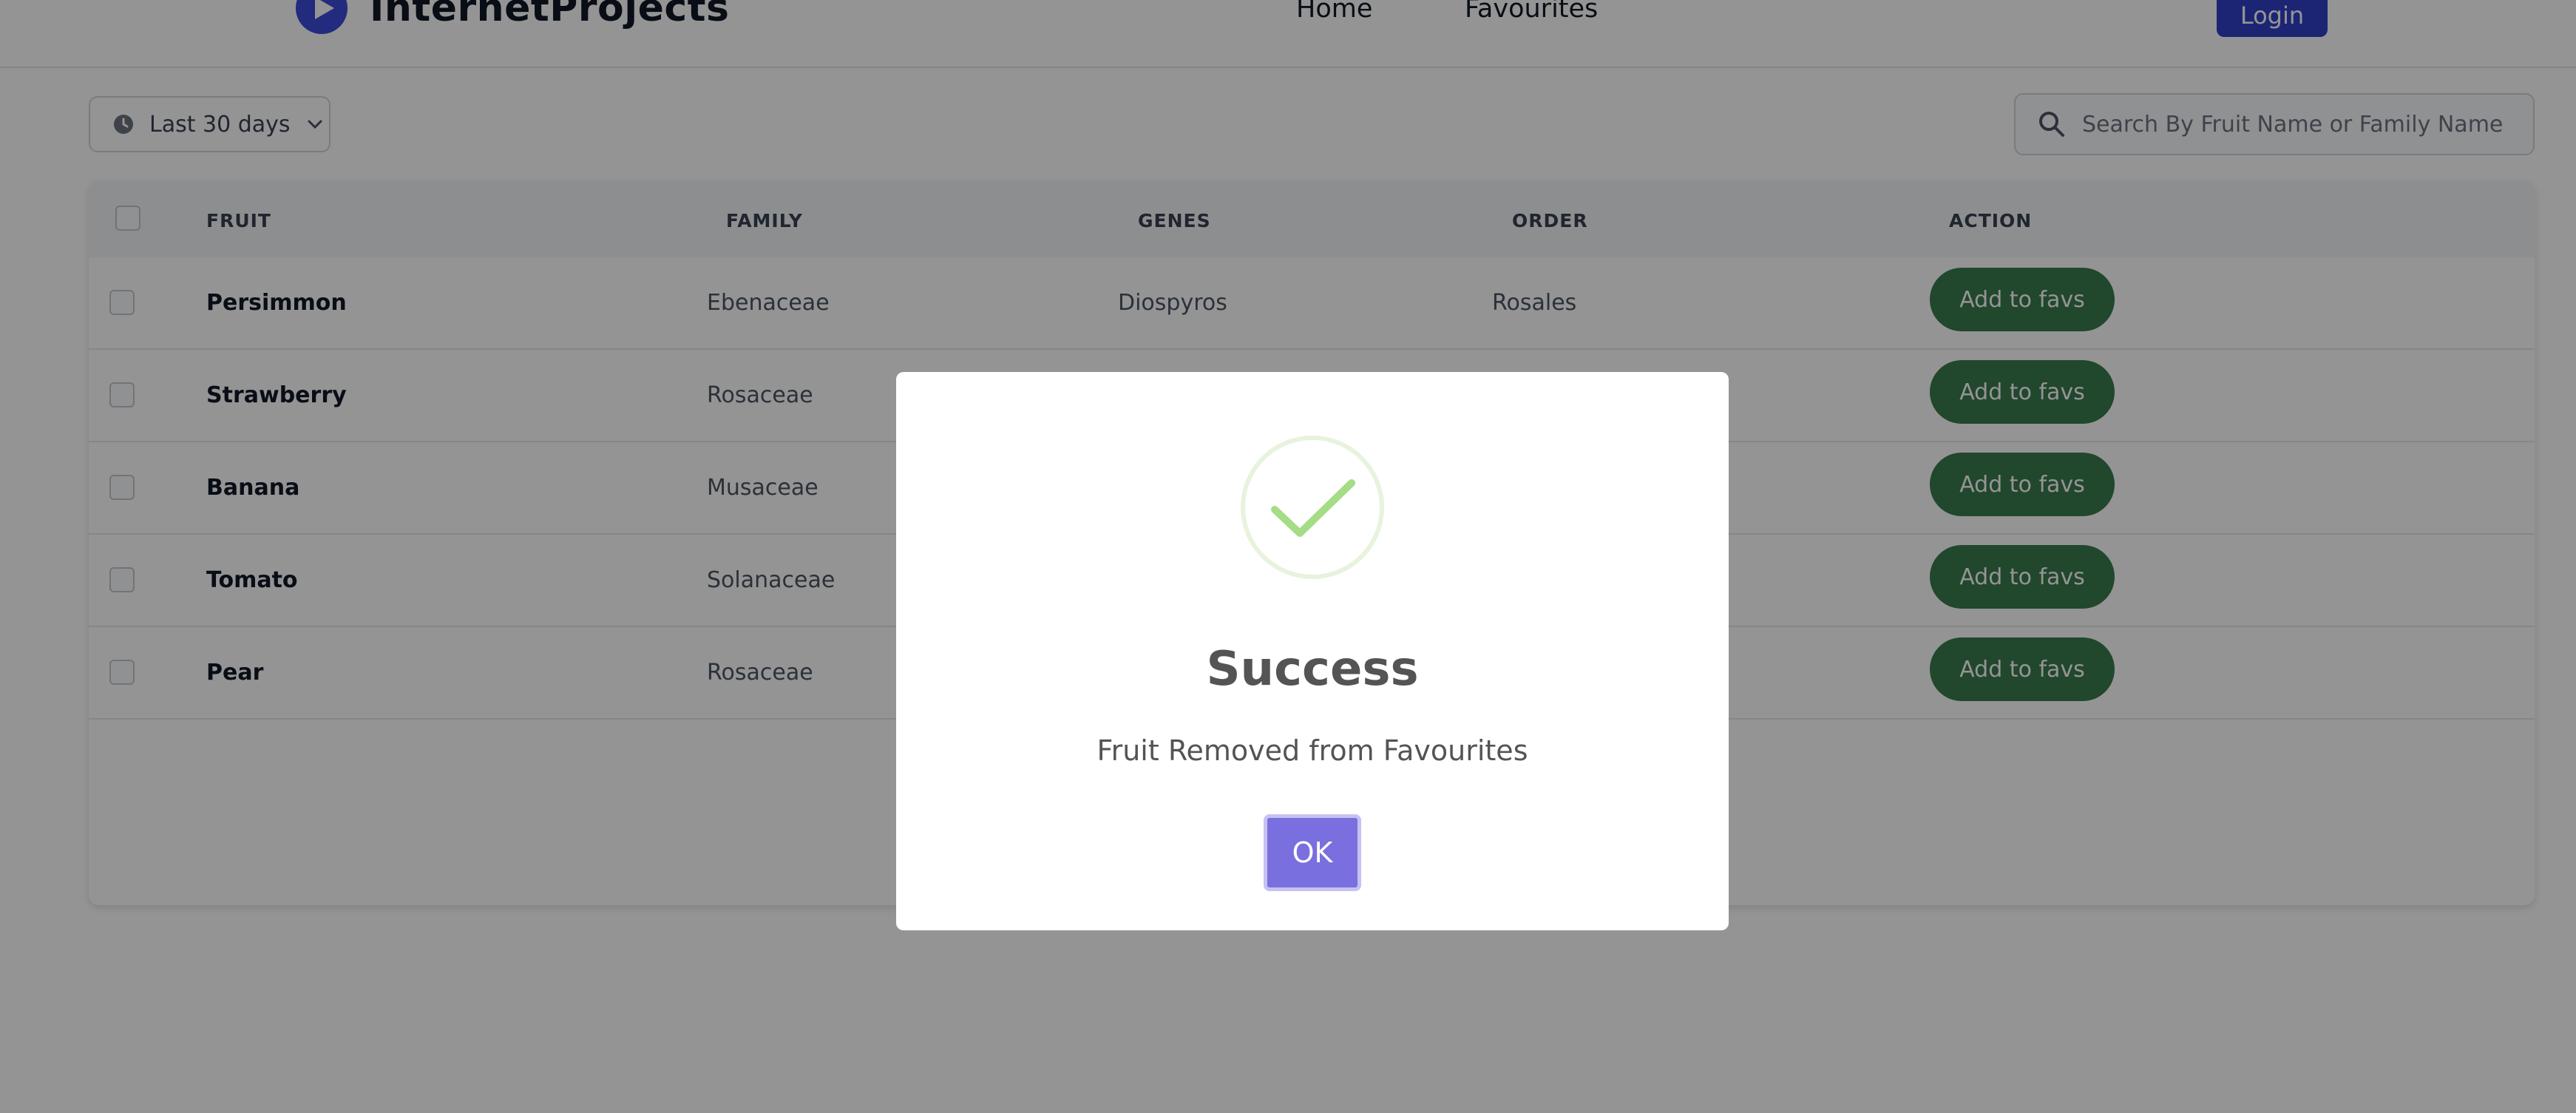 The height and width of the screenshot is (1113, 2576). What do you see at coordinates (1312, 669) in the screenshot?
I see `dialog-title: Success` at bounding box center [1312, 669].